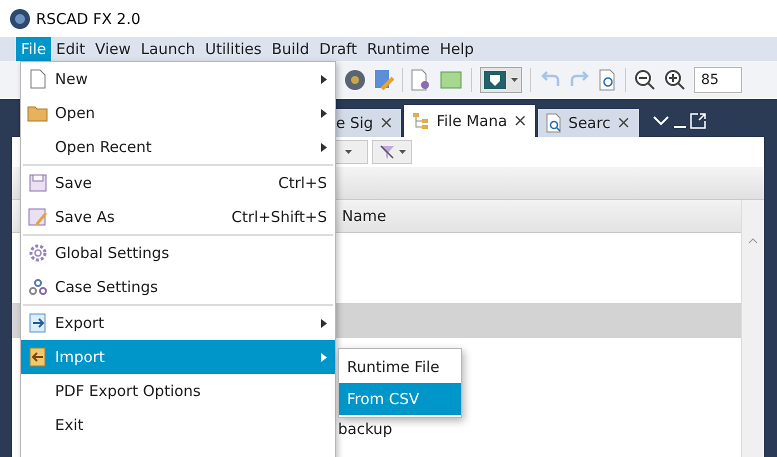  What do you see at coordinates (753, 241) in the screenshot?
I see `scroll-up-icon` at bounding box center [753, 241].